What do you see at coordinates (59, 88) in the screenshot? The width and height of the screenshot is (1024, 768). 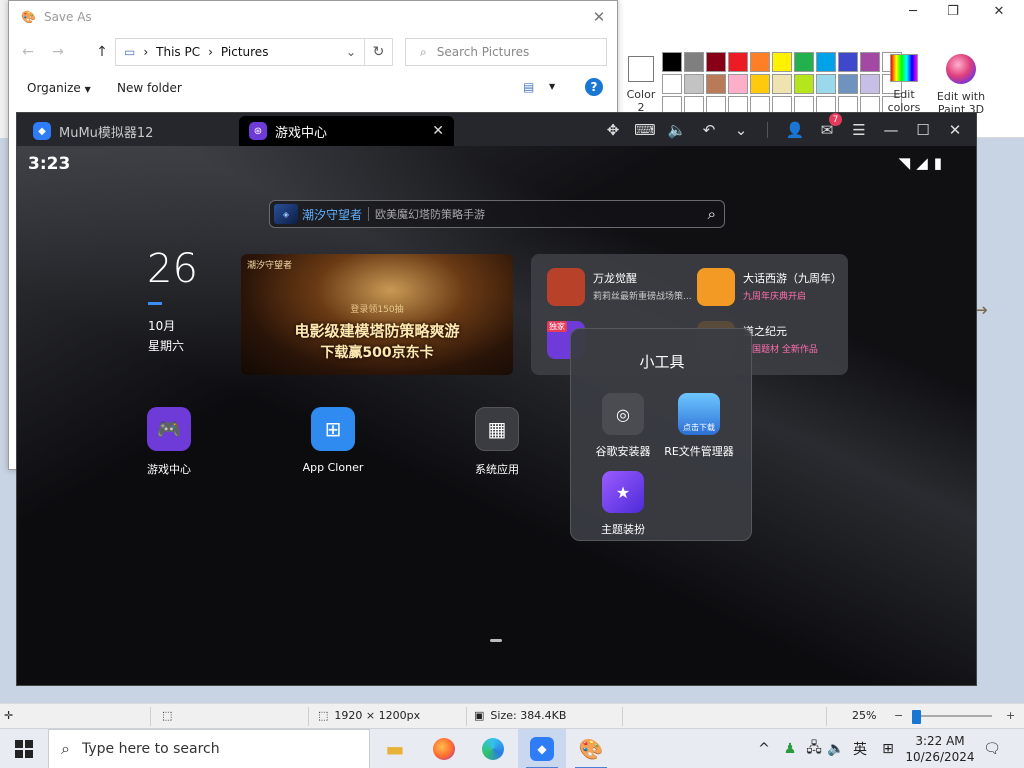 I see `organize-menu-button: Organize ▼` at bounding box center [59, 88].